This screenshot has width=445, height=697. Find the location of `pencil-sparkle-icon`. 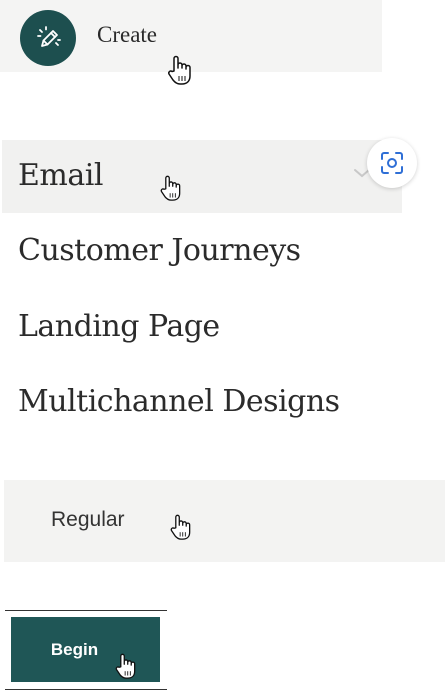

pencil-sparkle-icon is located at coordinates (49, 36).